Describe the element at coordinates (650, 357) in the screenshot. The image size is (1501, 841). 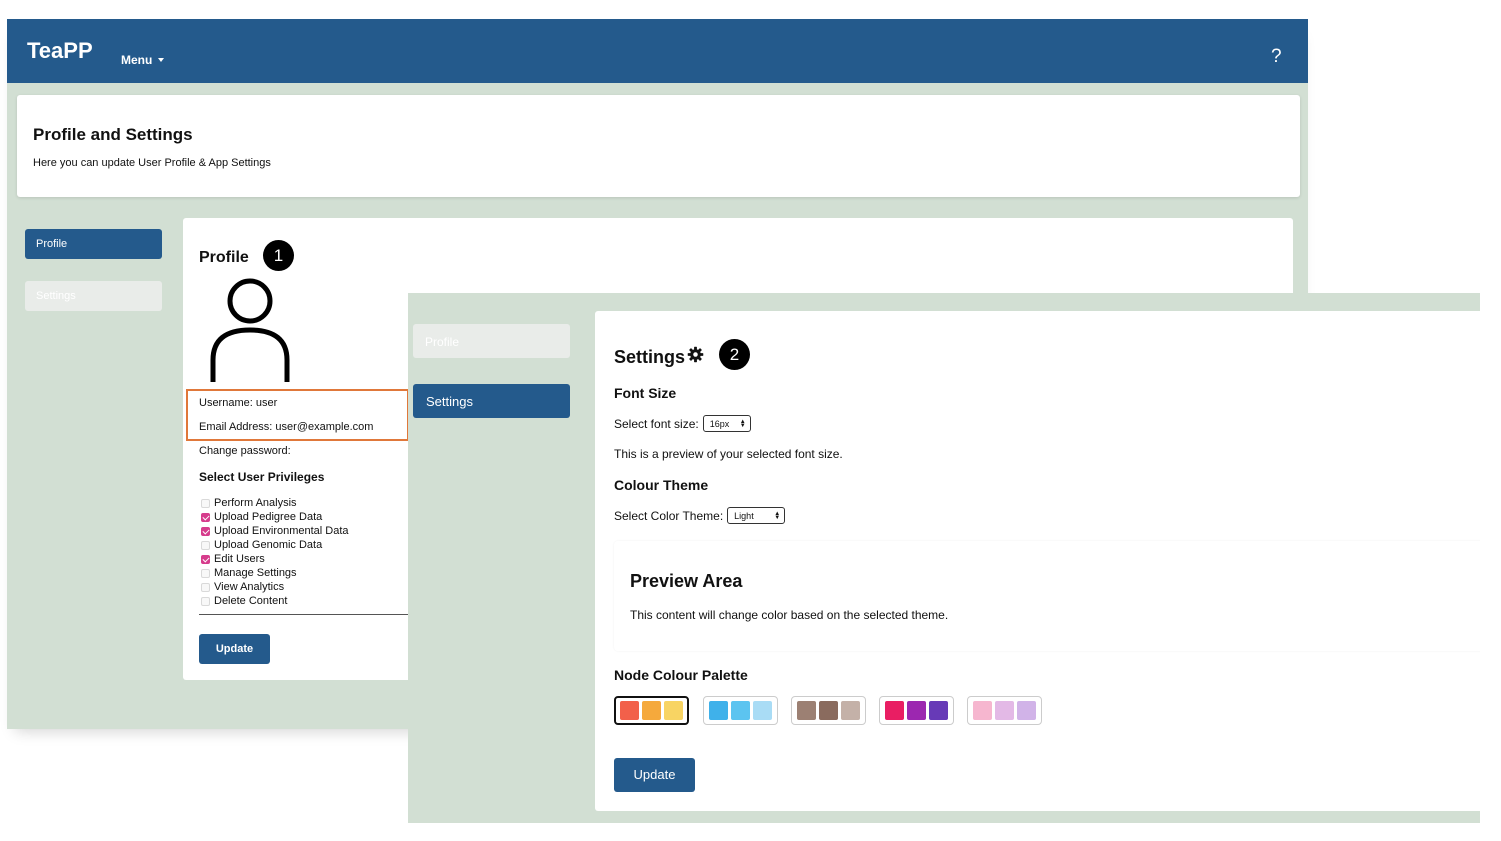
I see `settings-heading-text: Settings` at that location.